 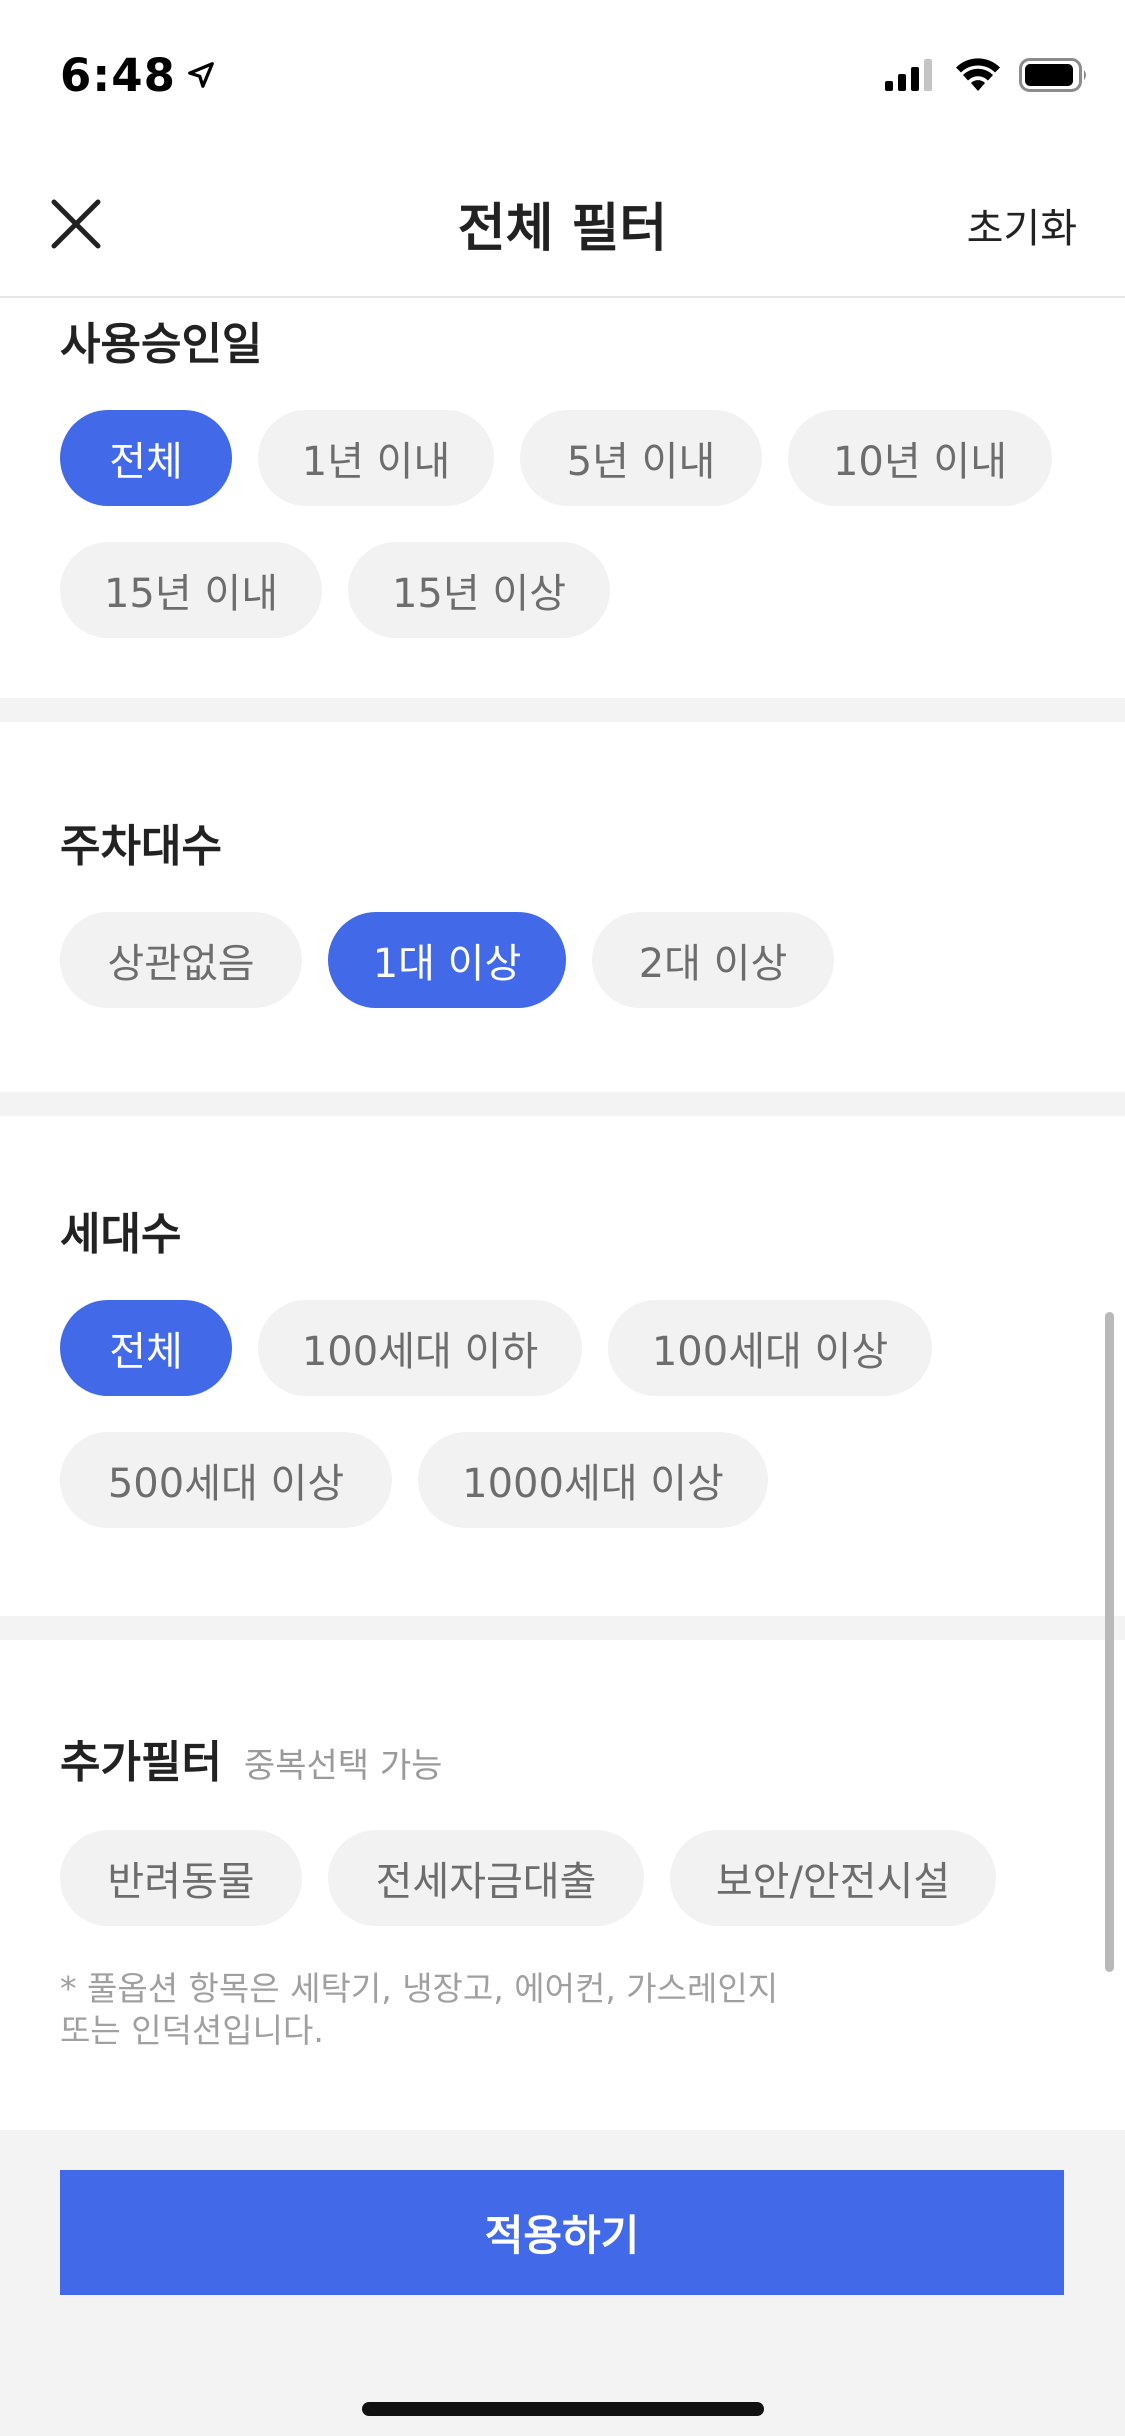 I want to click on status-bar: 6:48, so click(x=562, y=75).